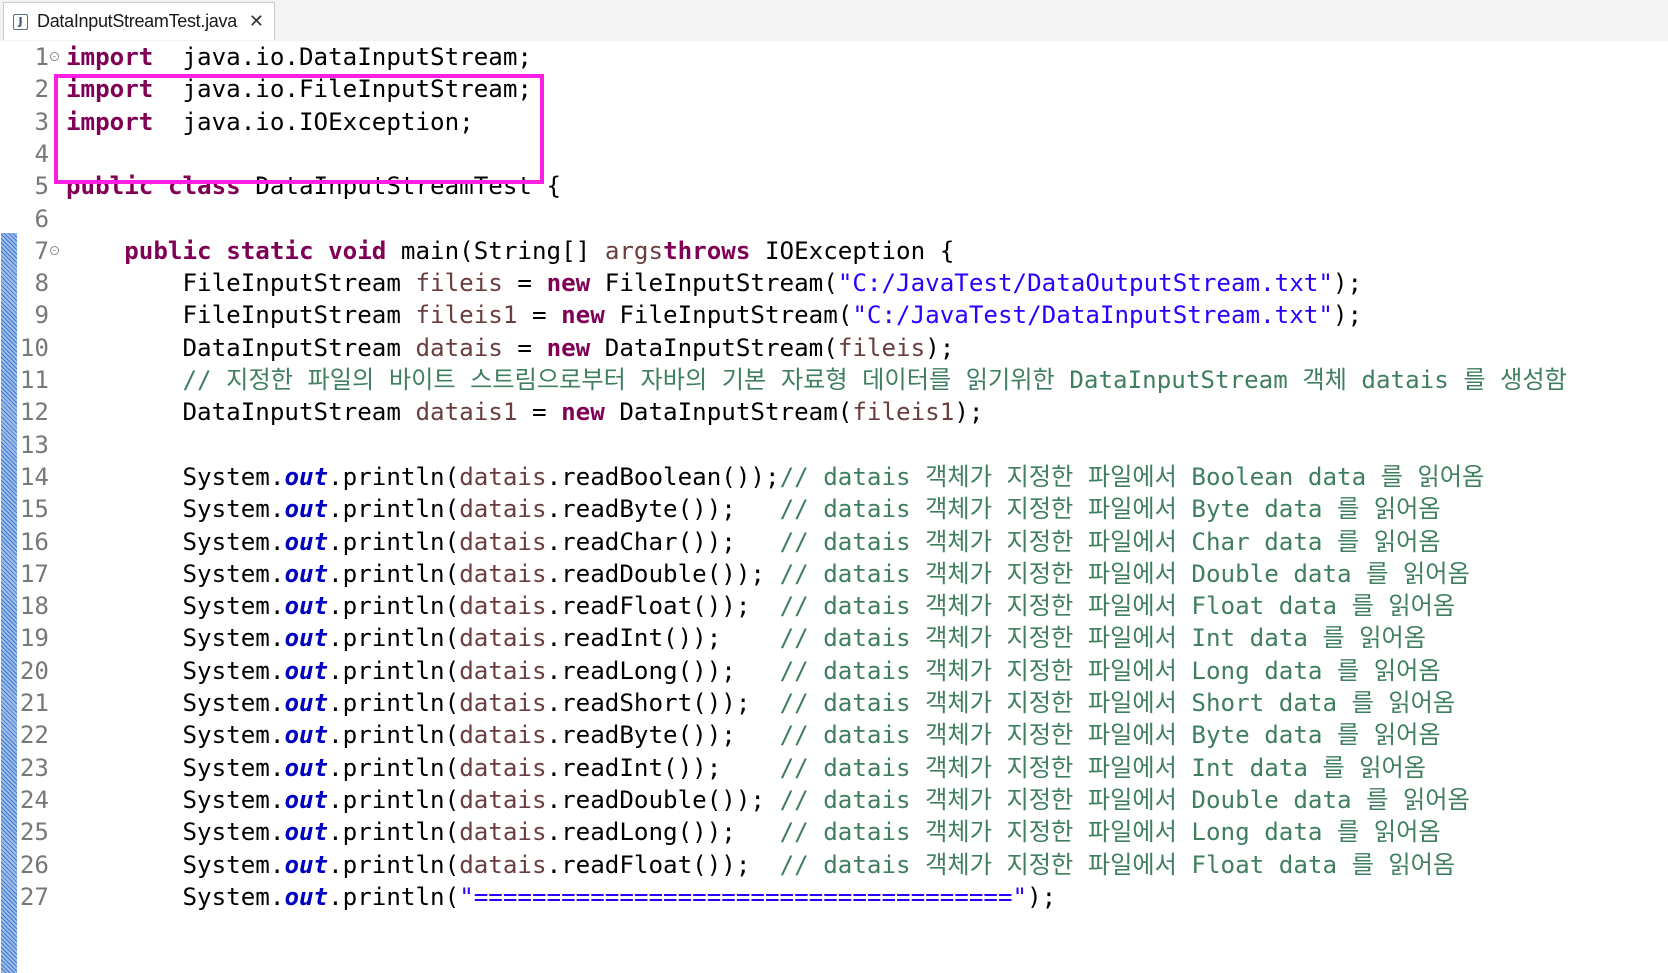 This screenshot has width=1668, height=973. I want to click on line-number: 24, so click(34, 799).